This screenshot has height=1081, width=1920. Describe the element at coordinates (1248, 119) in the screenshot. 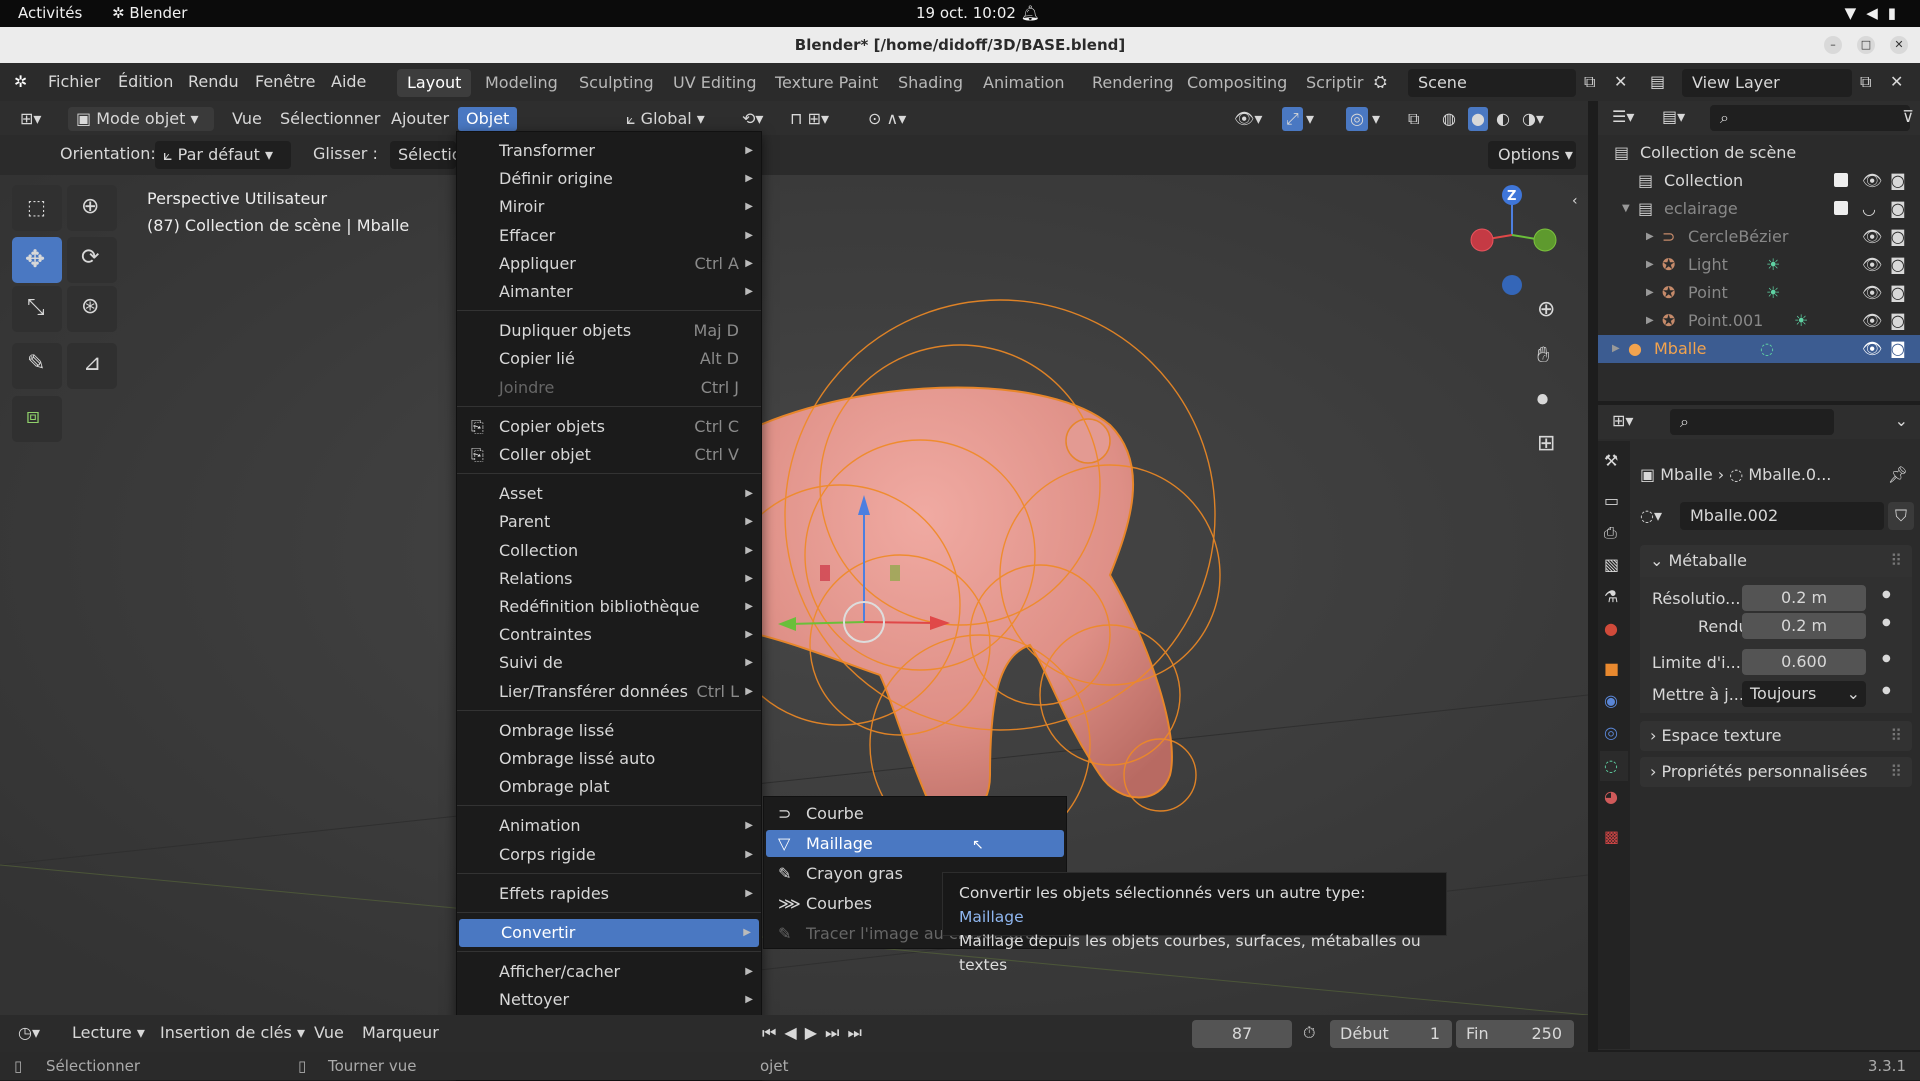

I see `visibility-icon: 👁︎▾` at that location.